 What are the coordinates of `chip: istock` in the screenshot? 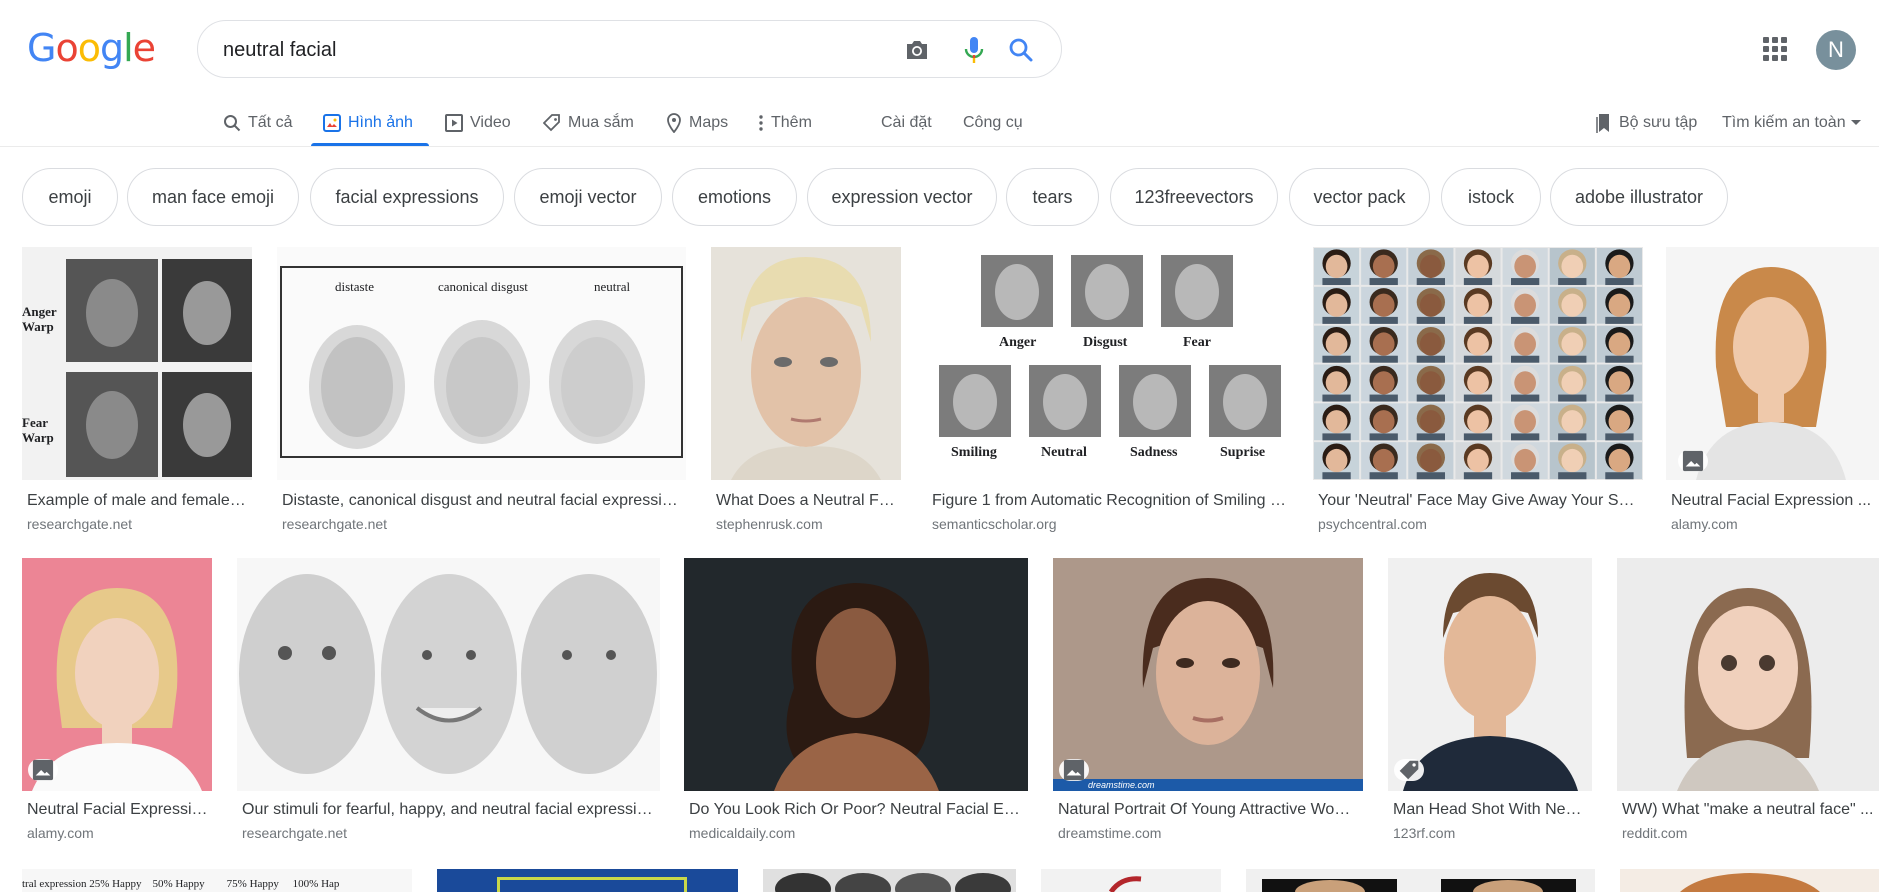 It's located at (1491, 197).